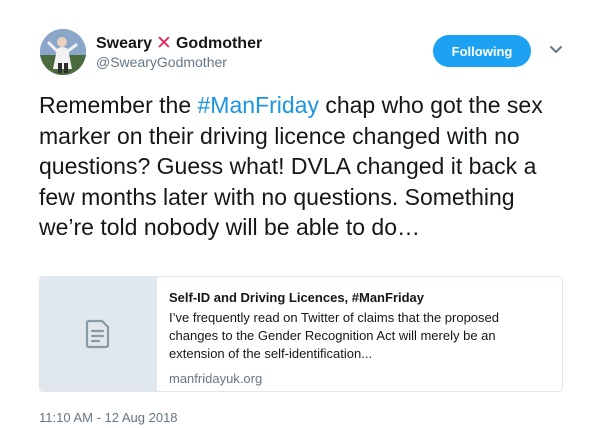  Describe the element at coordinates (108, 417) in the screenshot. I see `tweet-timestamp: 11:10 AM - 12 Aug 2018` at that location.